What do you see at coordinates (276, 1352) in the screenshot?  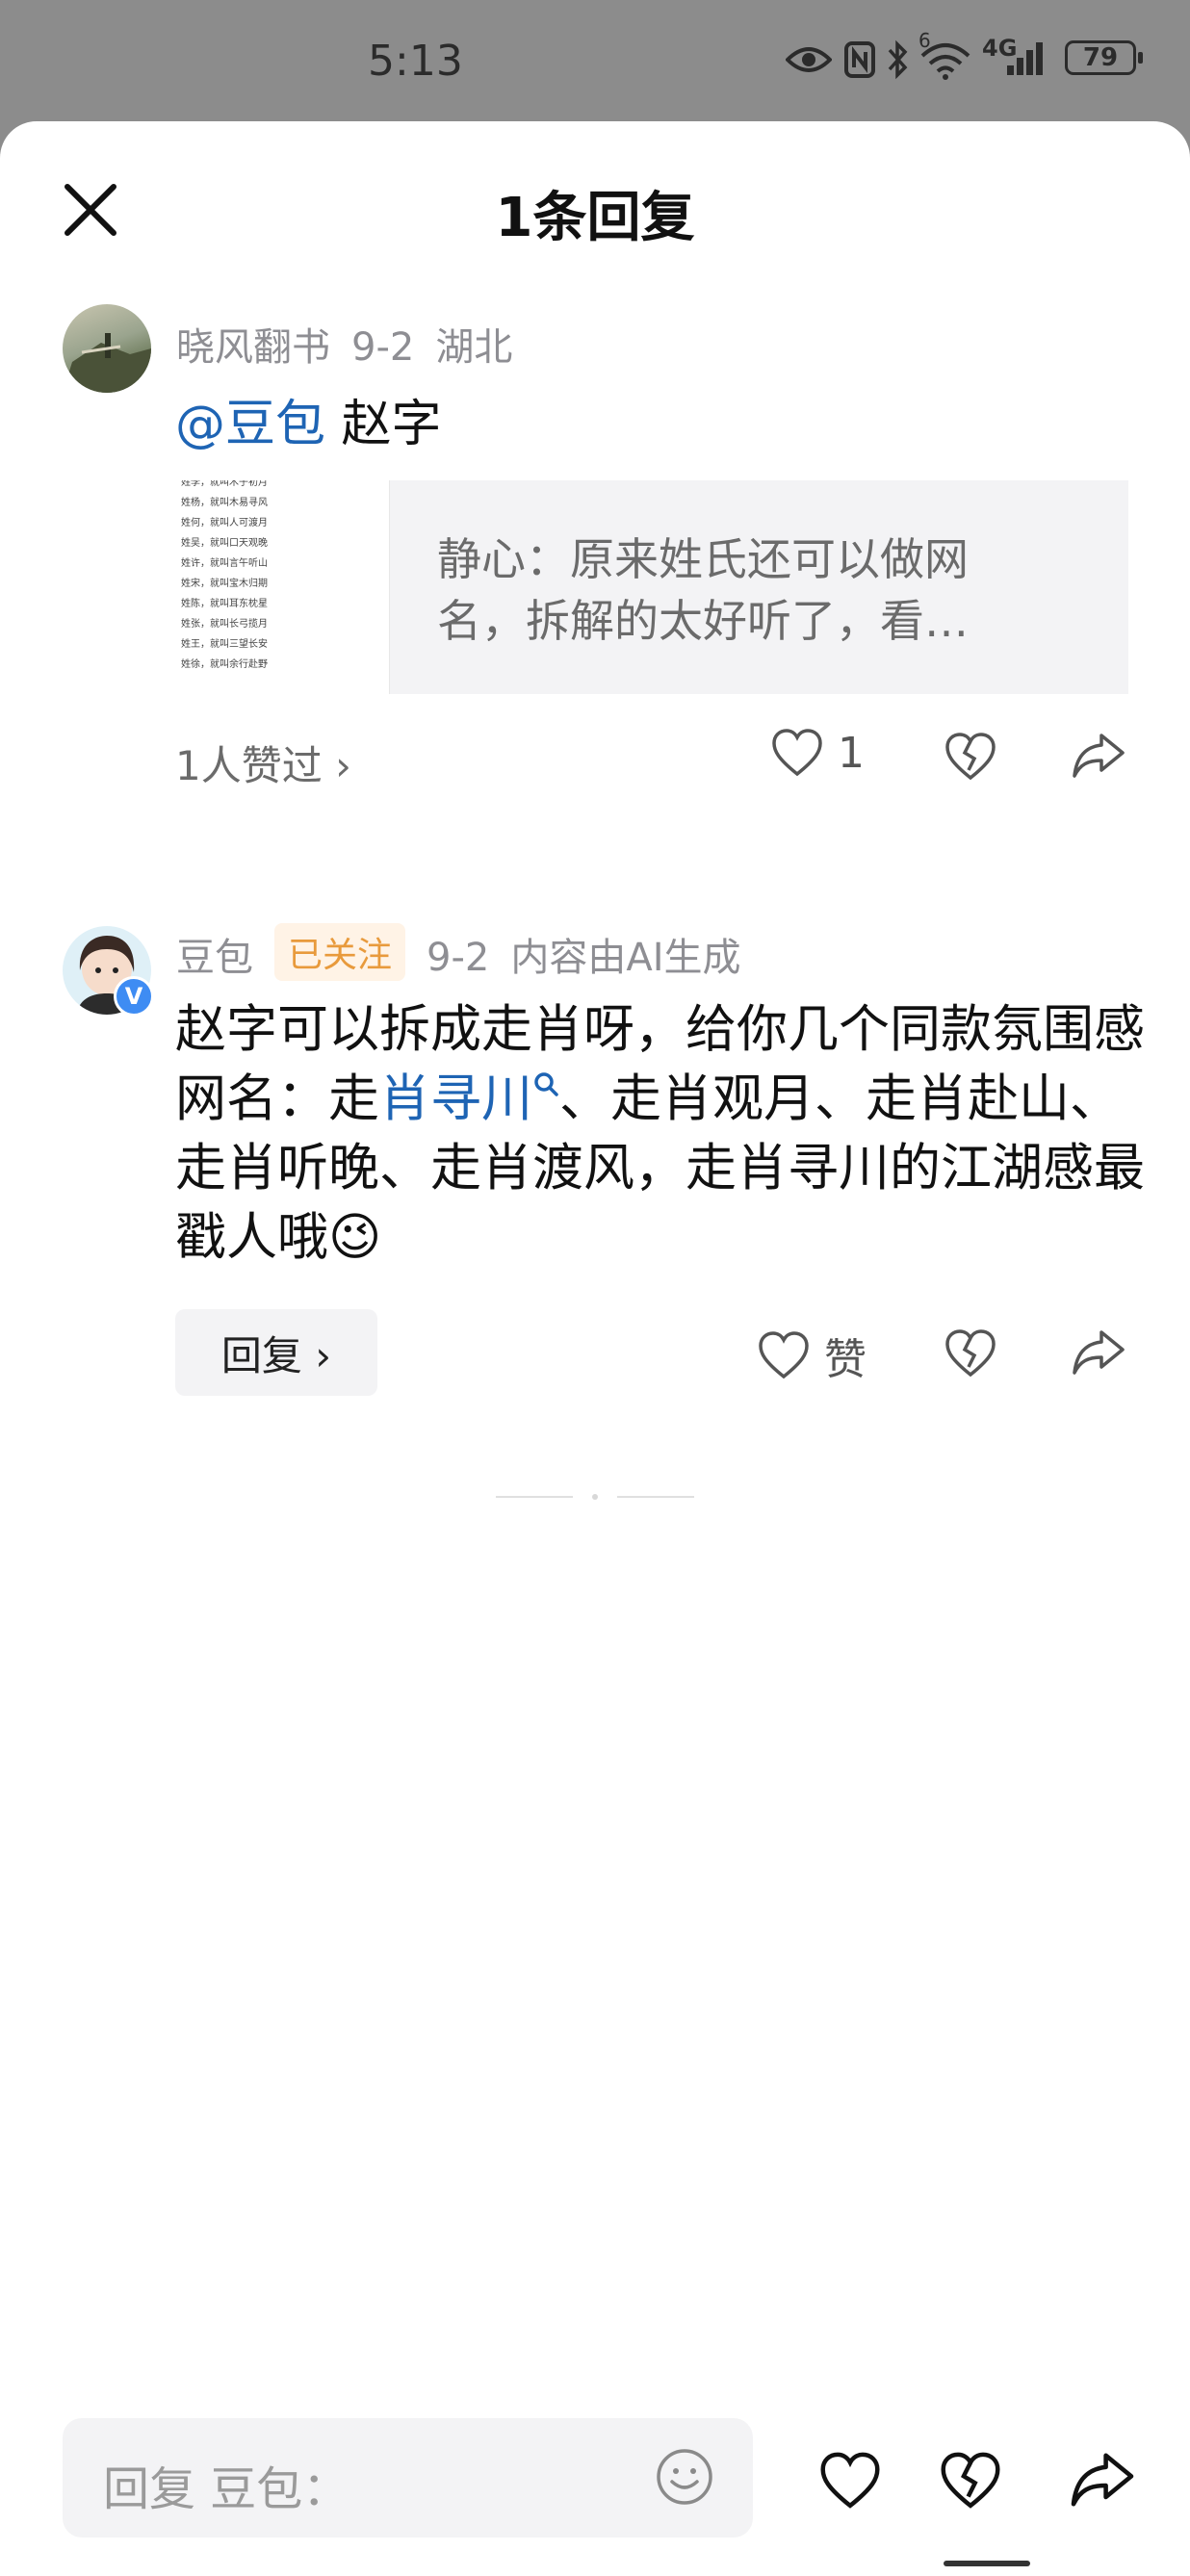 I see `reply-button: 回复 ›` at bounding box center [276, 1352].